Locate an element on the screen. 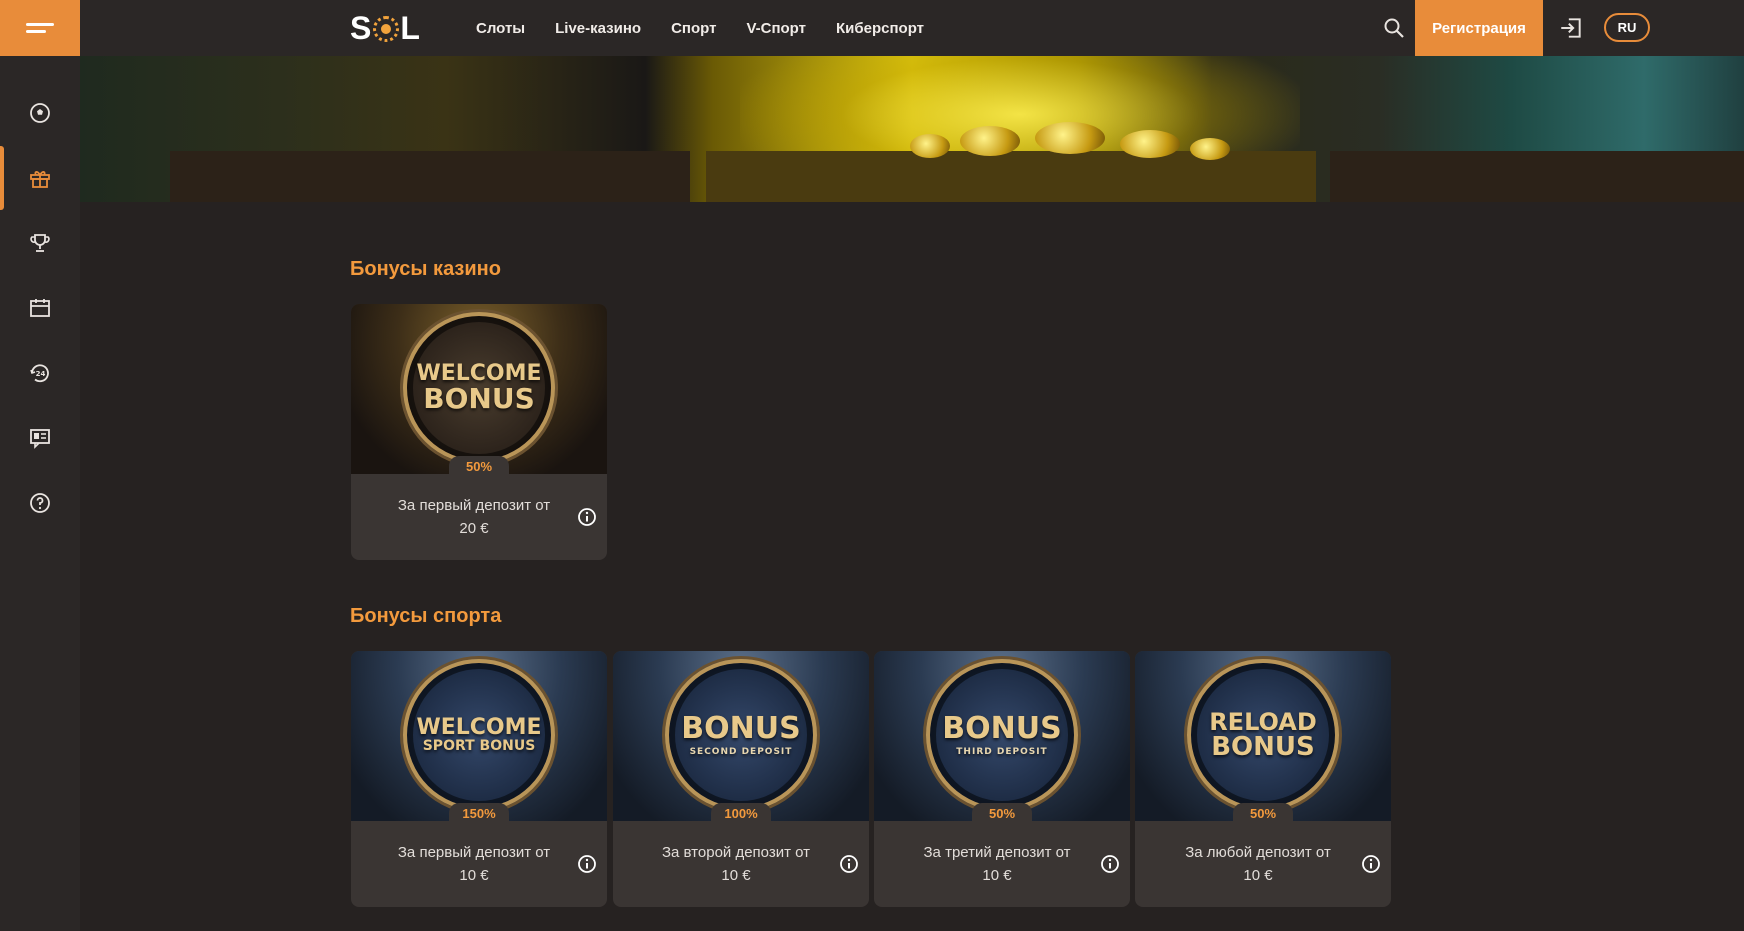 This screenshot has height=931, width=1744. bonus-description: За третий депозит от 10 € is located at coordinates (997, 864).